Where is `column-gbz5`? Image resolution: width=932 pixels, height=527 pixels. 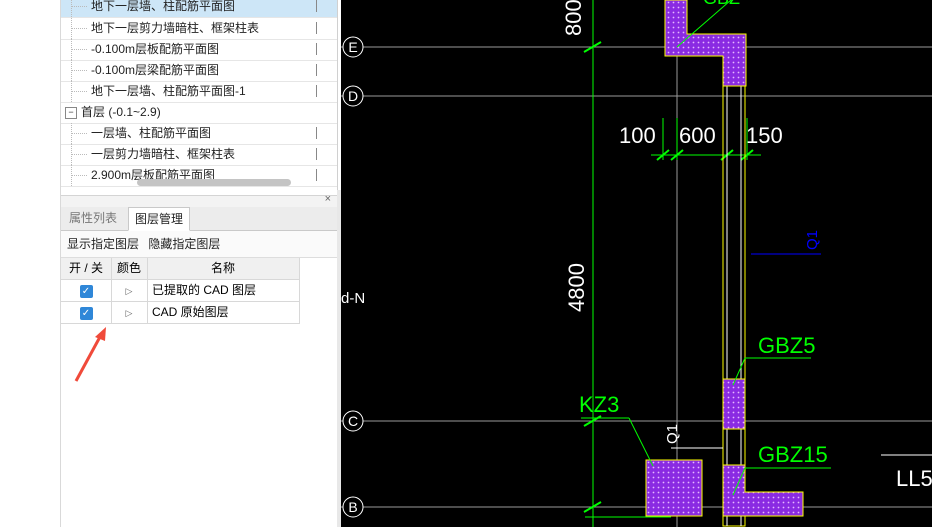 column-gbz5 is located at coordinates (734, 404).